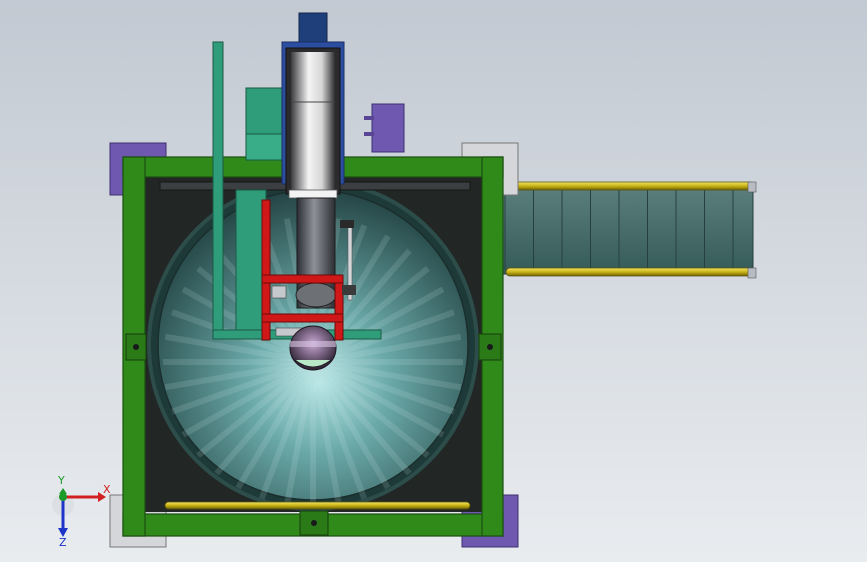 This screenshot has height=562, width=867. I want to click on feed-hopper, so click(313, 123).